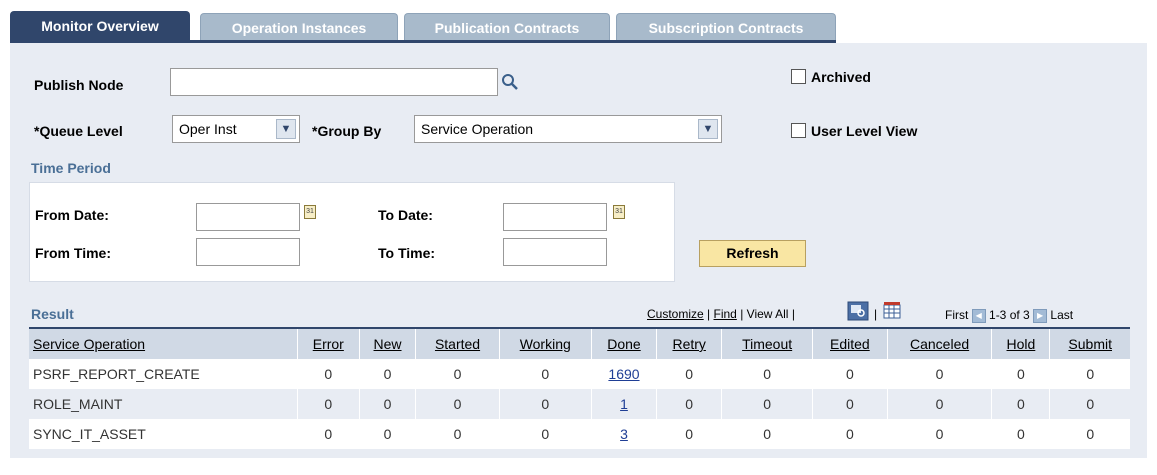 This screenshot has height=475, width=1157. I want to click on user-level-view-checkbox, so click(798, 130).